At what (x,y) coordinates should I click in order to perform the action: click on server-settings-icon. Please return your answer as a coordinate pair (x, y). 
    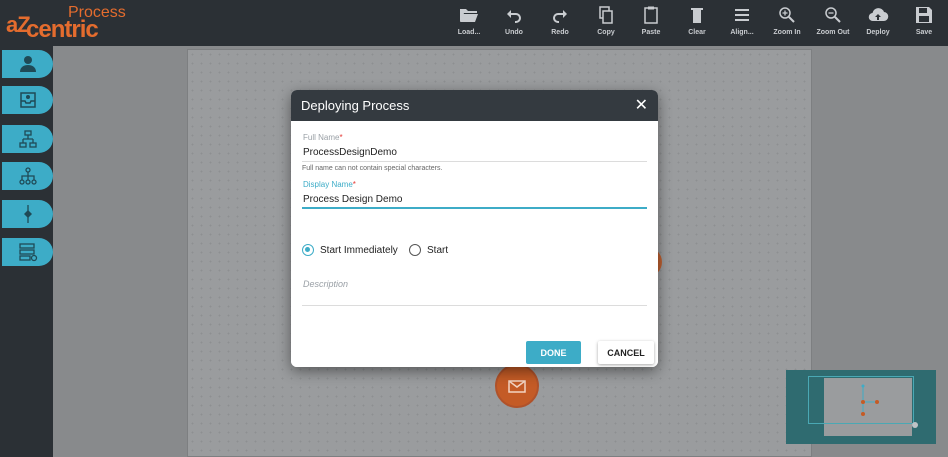
    Looking at the image, I should click on (27, 252).